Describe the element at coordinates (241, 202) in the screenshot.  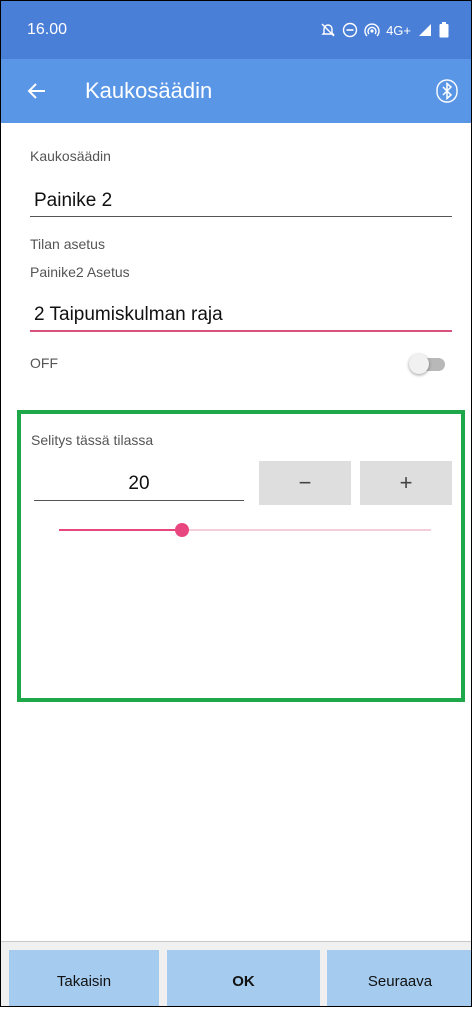
I see `remote-input: Painike 2` at that location.